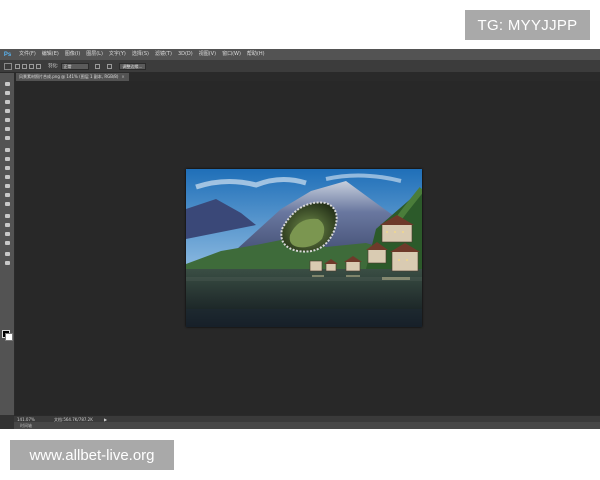  Describe the element at coordinates (7, 150) in the screenshot. I see `brush-tool-icon` at that location.